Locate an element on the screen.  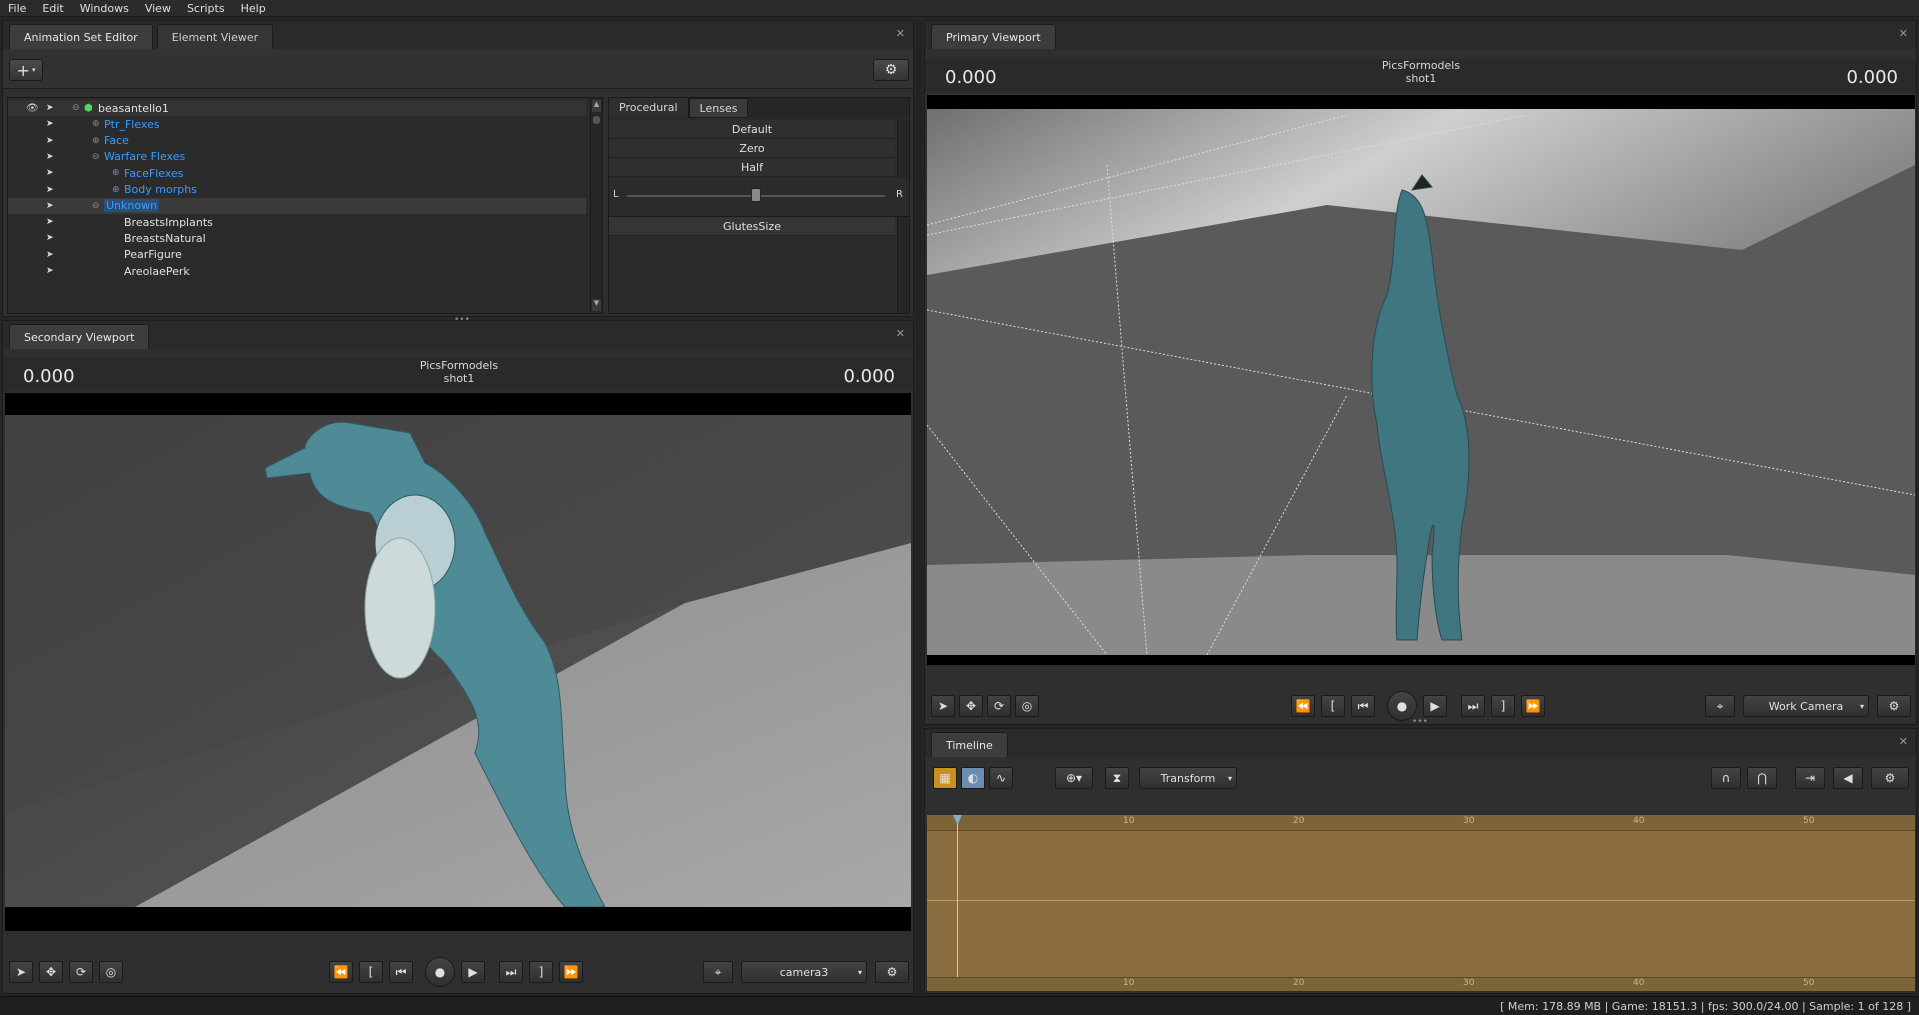
scroll-down-icon: ▼ is located at coordinates (596, 305).